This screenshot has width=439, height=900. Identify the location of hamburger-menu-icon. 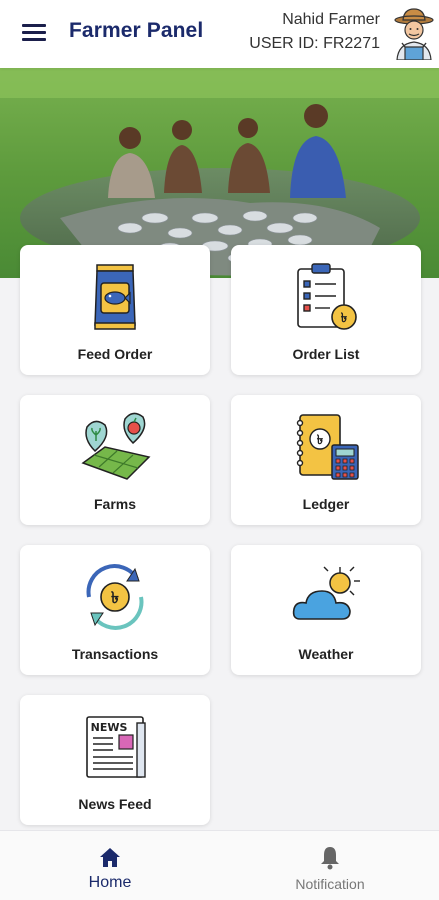
(35, 33).